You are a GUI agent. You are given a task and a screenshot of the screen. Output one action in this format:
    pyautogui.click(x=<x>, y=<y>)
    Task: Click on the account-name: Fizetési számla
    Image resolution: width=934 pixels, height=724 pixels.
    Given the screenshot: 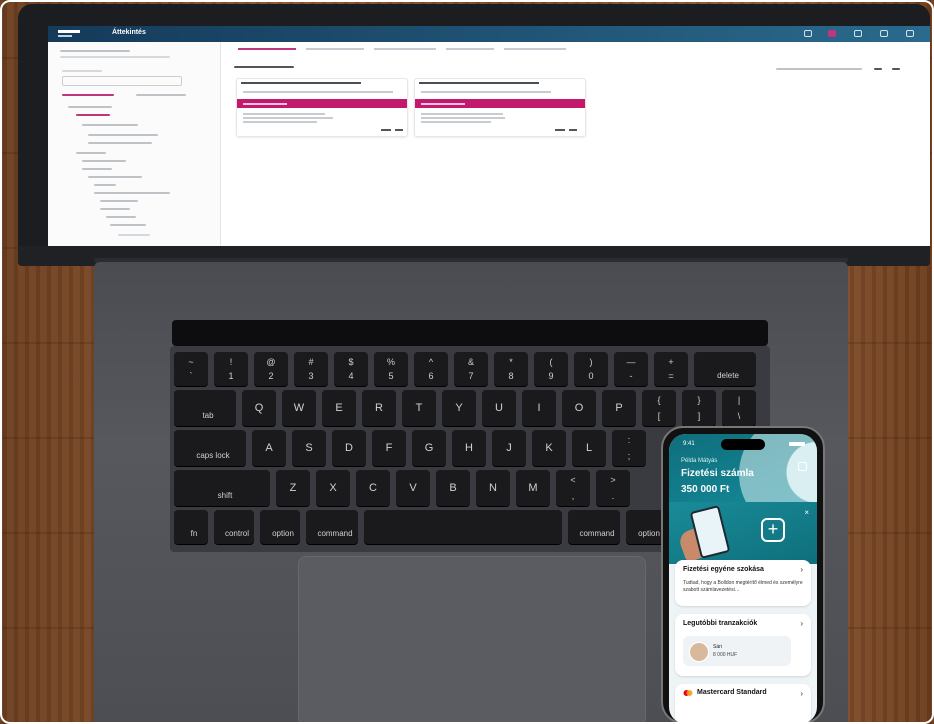 What is the action you would take?
    pyautogui.click(x=717, y=473)
    